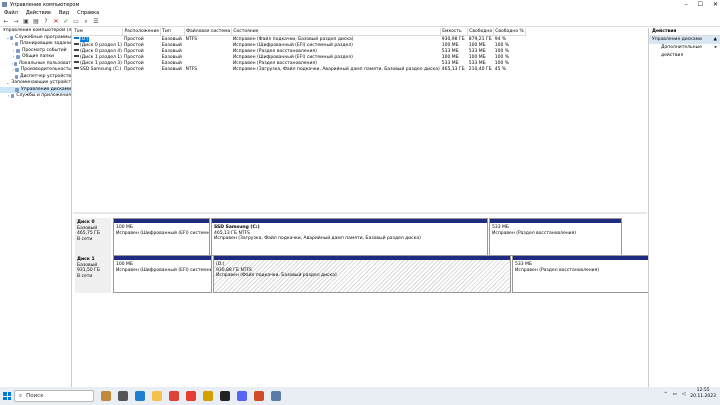 Image resolution: width=720 pixels, height=405 pixels. I want to click on expand-icon: ⌄, so click(7, 83).